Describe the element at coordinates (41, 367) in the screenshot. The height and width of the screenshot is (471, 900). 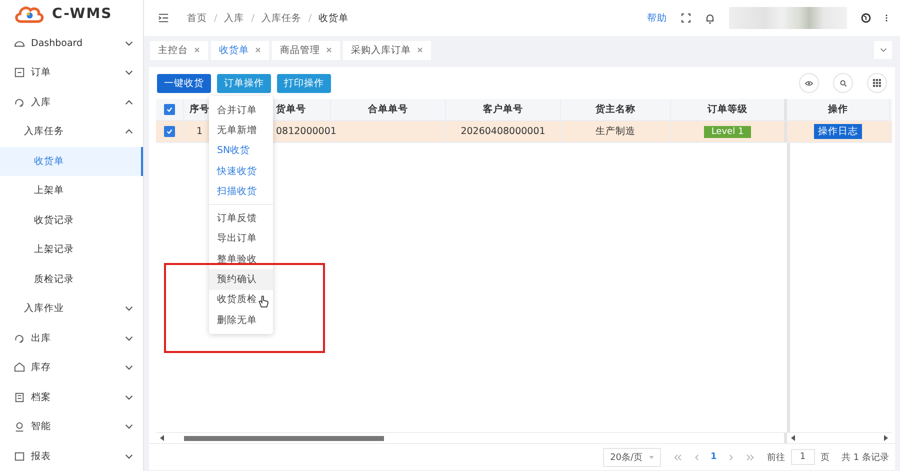
I see `sidebar-label: 库存` at that location.